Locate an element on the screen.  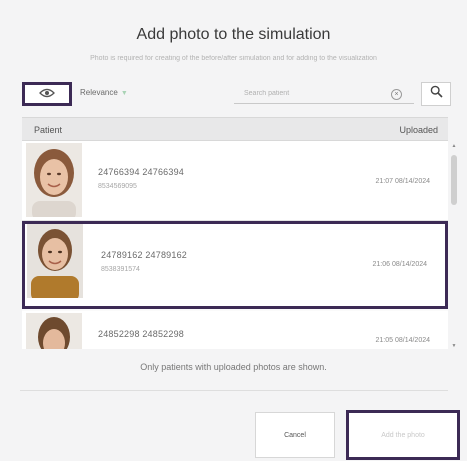
sort-toggle-button is located at coordinates (47, 94).